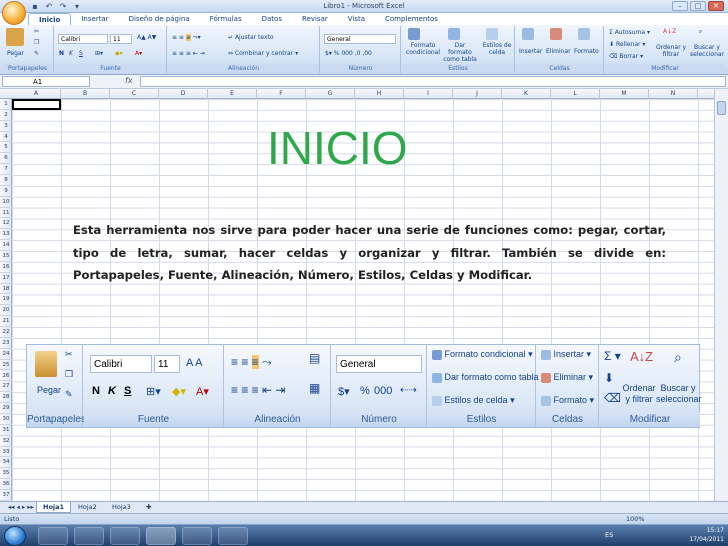  Describe the element at coordinates (698, 6) in the screenshot. I see `maximize-icon: □` at that location.